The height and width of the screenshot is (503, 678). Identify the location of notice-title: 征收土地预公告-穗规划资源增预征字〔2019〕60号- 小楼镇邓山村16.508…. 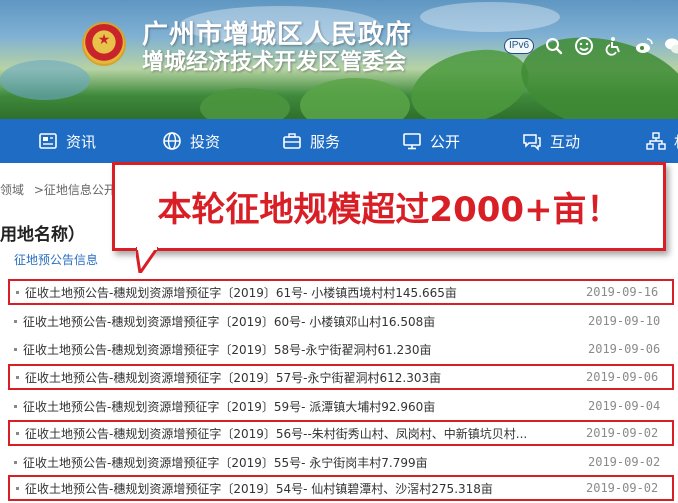
(305, 321).